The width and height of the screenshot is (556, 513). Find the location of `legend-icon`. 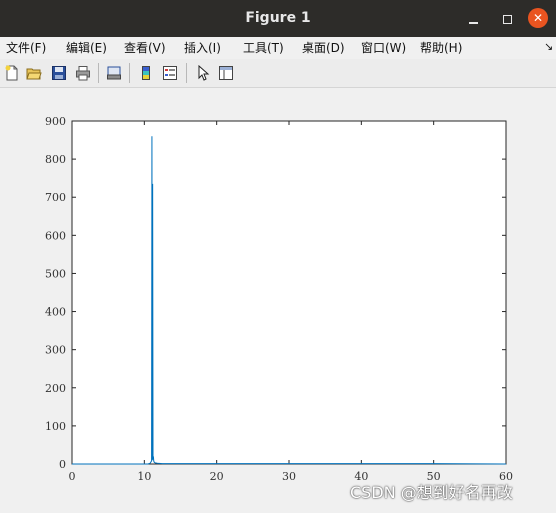

legend-icon is located at coordinates (170, 73).